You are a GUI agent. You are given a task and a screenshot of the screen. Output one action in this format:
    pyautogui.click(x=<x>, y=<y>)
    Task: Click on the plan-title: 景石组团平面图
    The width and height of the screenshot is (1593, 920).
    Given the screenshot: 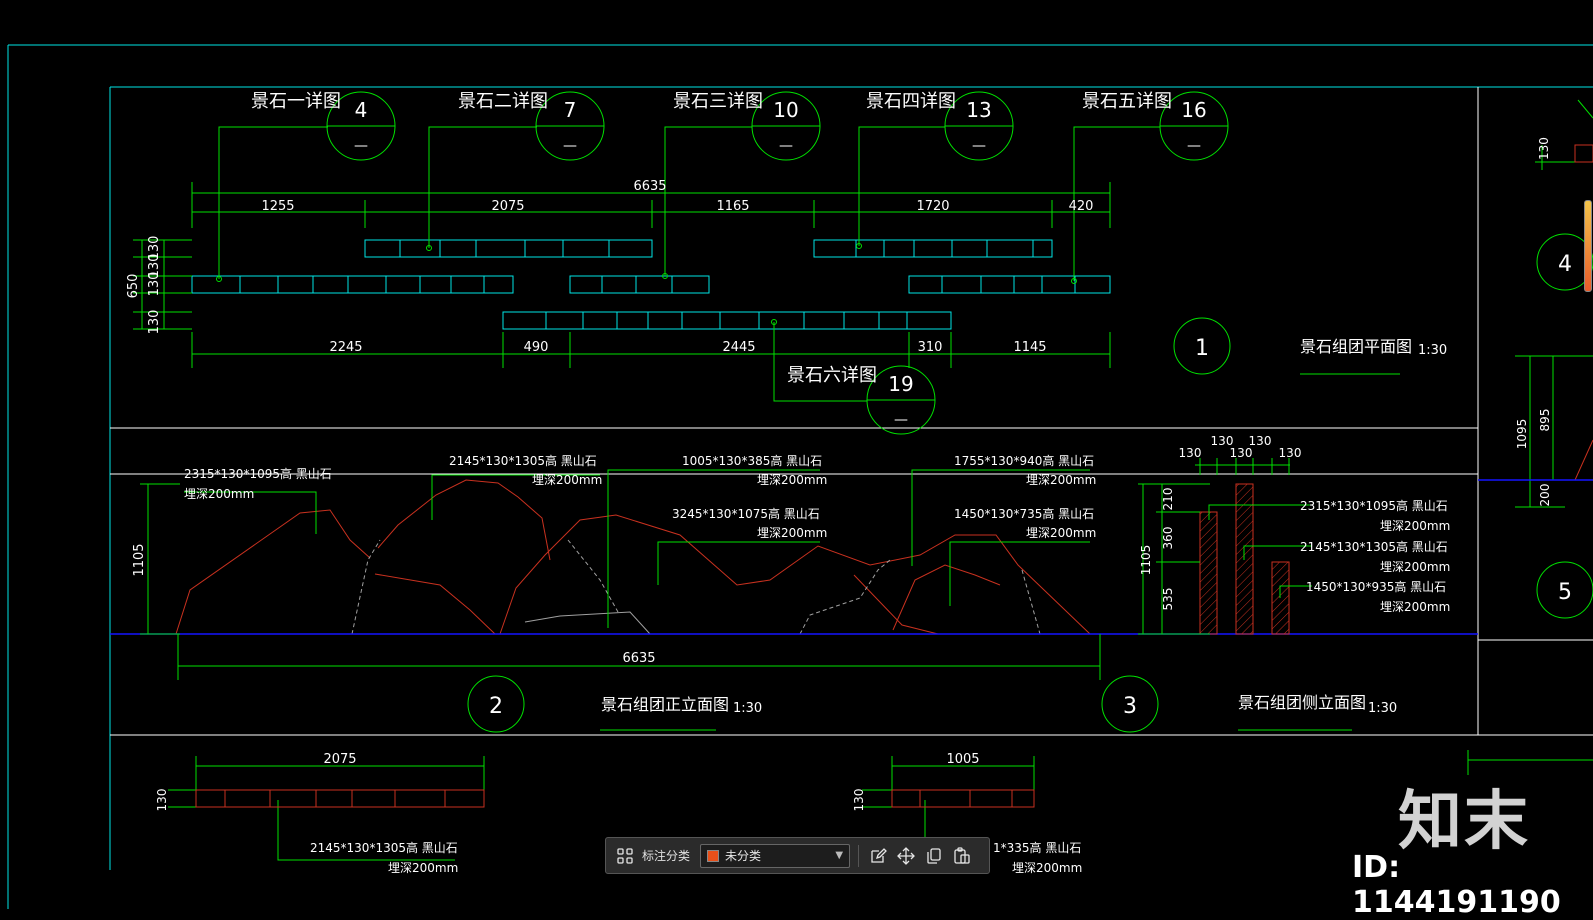 What is the action you would take?
    pyautogui.click(x=1356, y=346)
    